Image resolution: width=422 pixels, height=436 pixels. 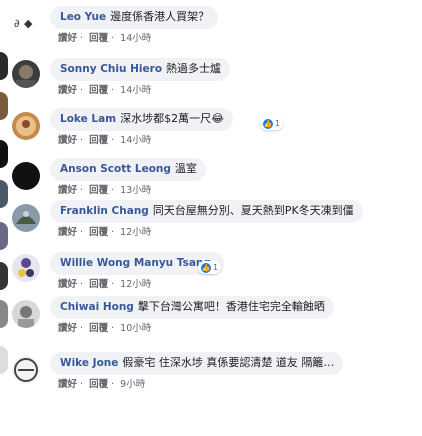 What do you see at coordinates (135, 328) in the screenshot?
I see `comment-time: 10小時` at bounding box center [135, 328].